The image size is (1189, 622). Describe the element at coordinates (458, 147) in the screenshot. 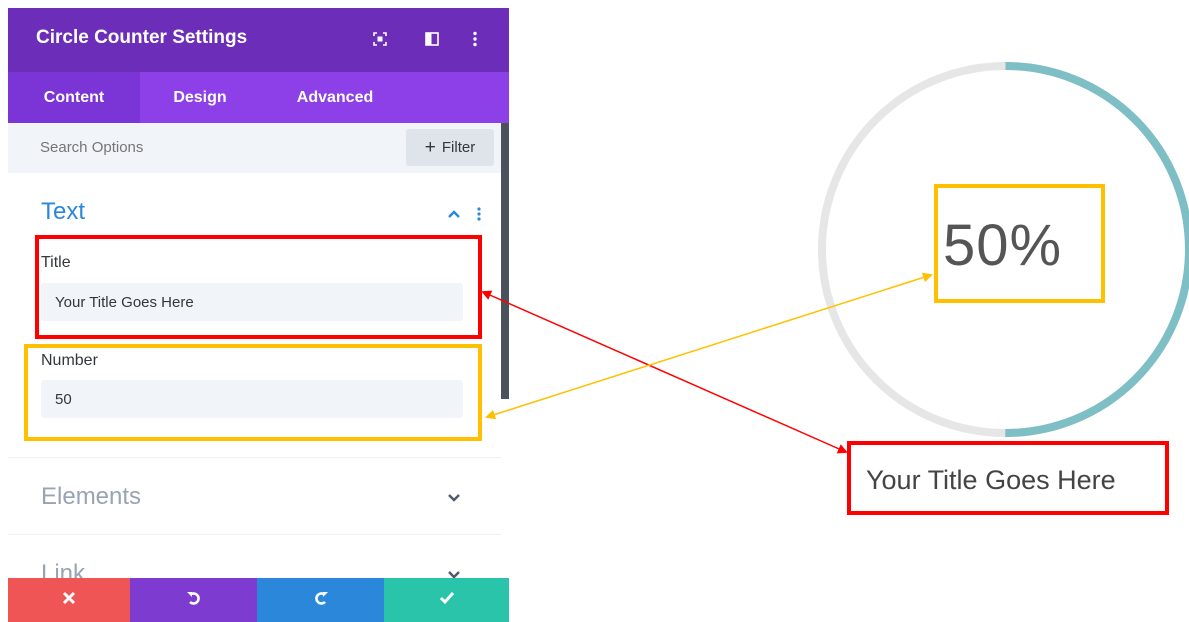

I see `filter-label: Filter` at that location.